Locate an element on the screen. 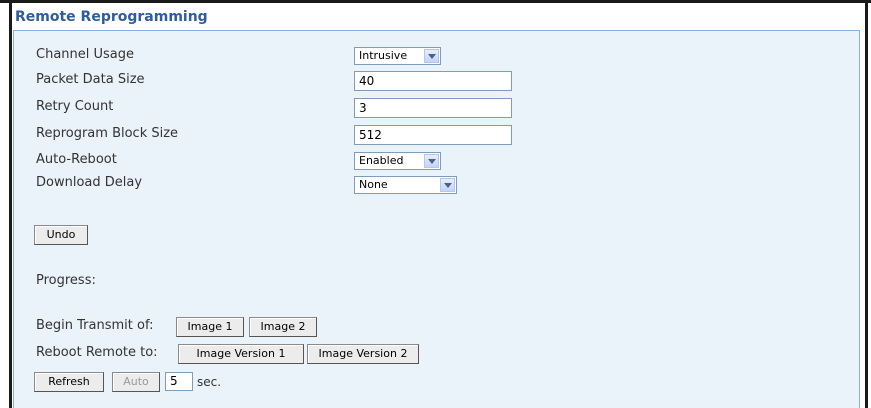  download-delay-value: None is located at coordinates (373, 184).